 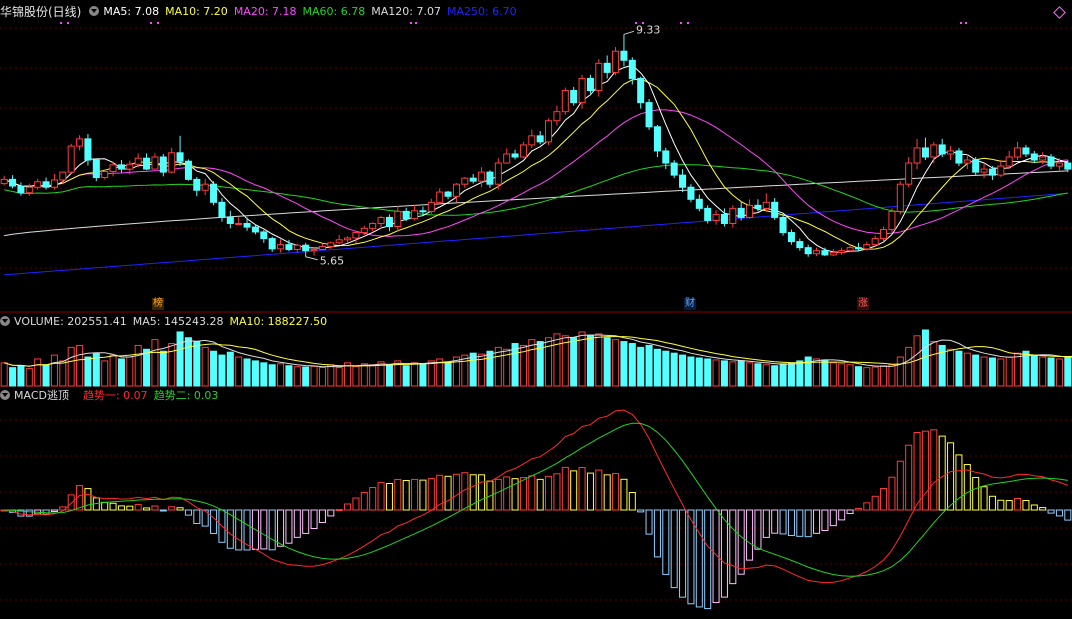 What do you see at coordinates (158, 304) in the screenshot?
I see `marker-bang: 榜` at bounding box center [158, 304].